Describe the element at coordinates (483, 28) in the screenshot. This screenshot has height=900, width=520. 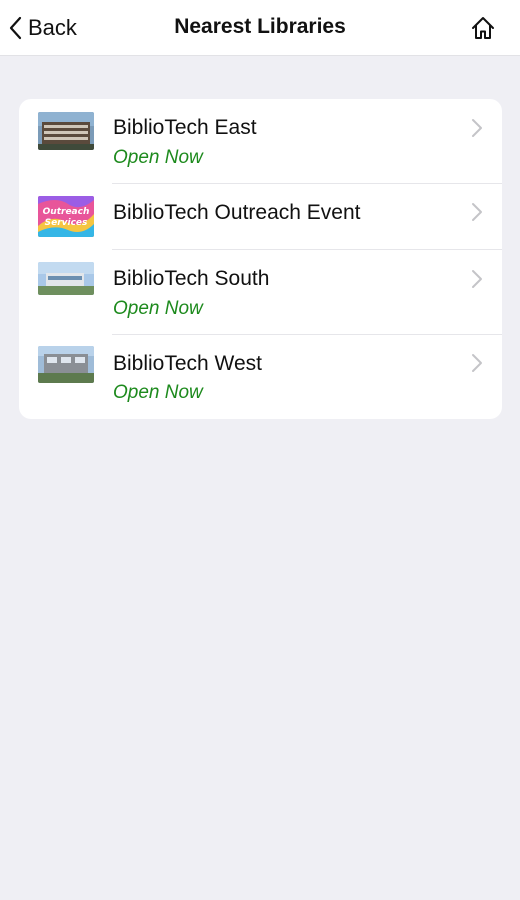
I see `home-icon` at that location.